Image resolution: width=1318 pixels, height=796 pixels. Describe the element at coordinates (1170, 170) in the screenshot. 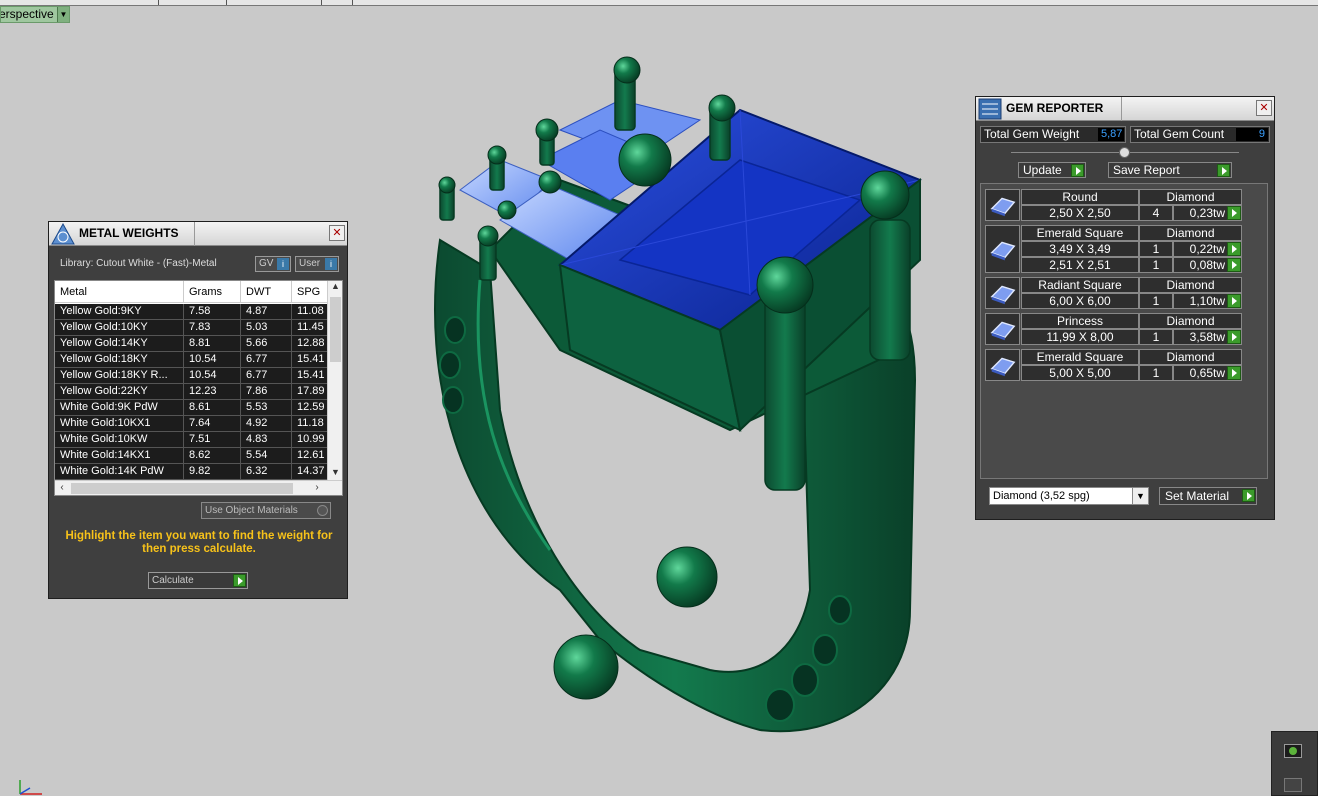

I see `save-report-button: Save Report` at that location.